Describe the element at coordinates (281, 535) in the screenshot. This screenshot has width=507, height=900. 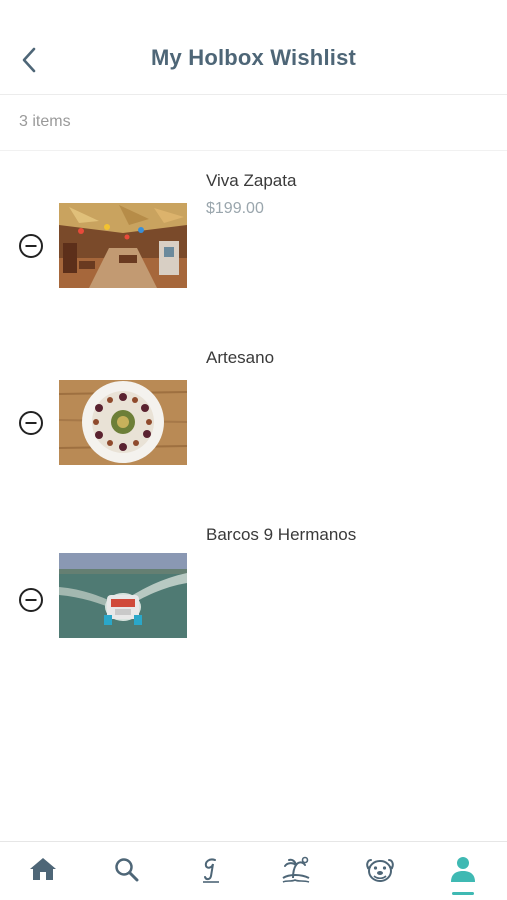
I see `item-name: Barcos 9 Hermanos` at that location.